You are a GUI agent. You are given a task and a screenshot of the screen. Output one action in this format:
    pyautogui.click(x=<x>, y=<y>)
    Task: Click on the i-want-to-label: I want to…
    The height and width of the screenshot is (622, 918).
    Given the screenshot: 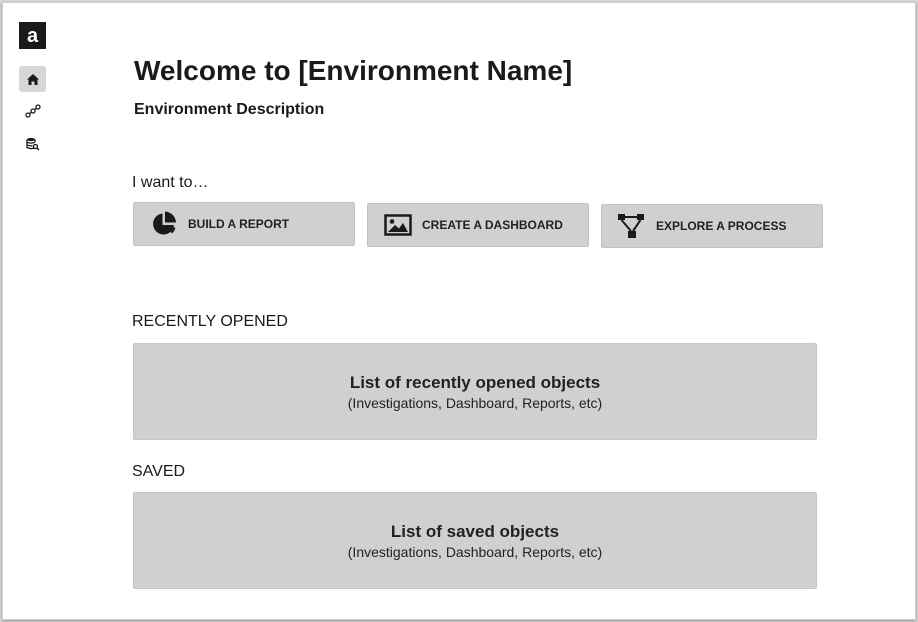 What is the action you would take?
    pyautogui.click(x=170, y=182)
    